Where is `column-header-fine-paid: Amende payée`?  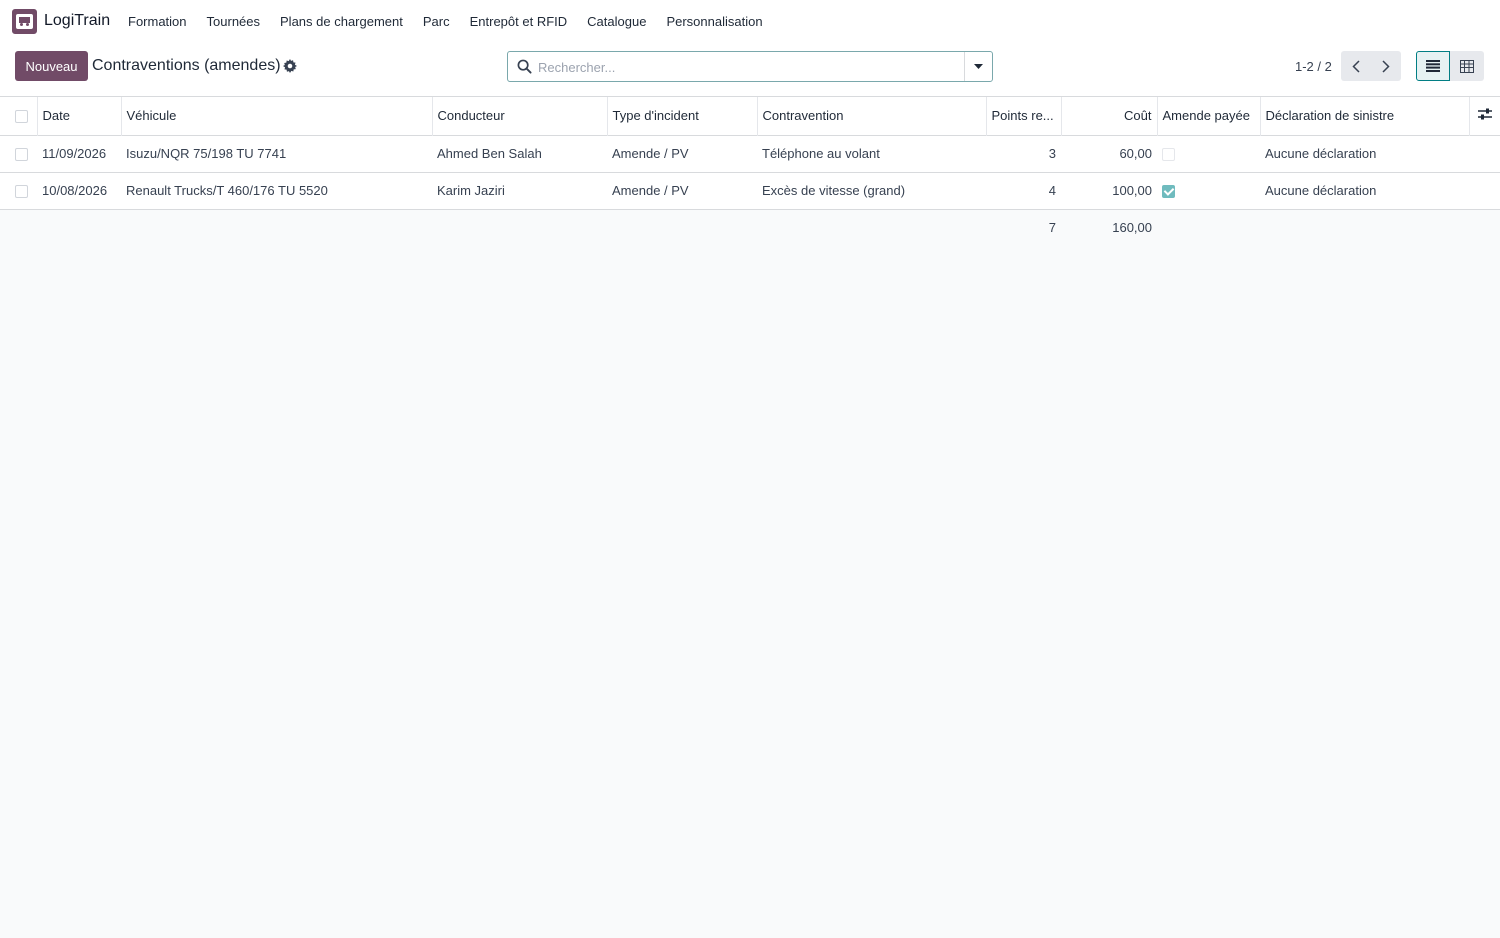 column-header-fine-paid: Amende payée is located at coordinates (1209, 116).